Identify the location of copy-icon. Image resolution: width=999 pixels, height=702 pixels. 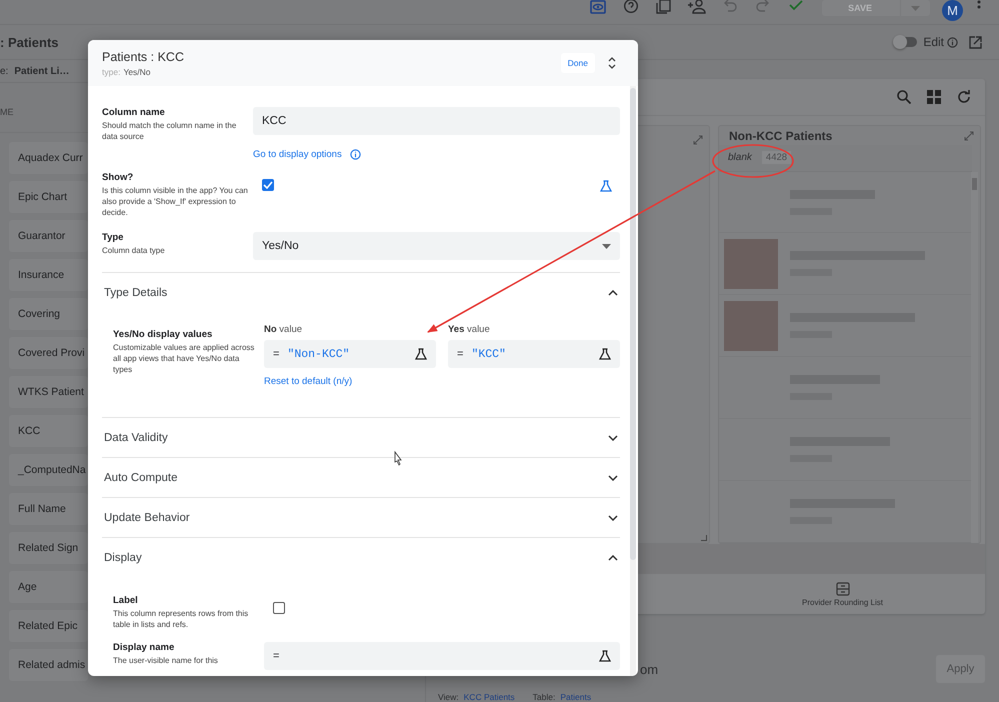
(664, 7).